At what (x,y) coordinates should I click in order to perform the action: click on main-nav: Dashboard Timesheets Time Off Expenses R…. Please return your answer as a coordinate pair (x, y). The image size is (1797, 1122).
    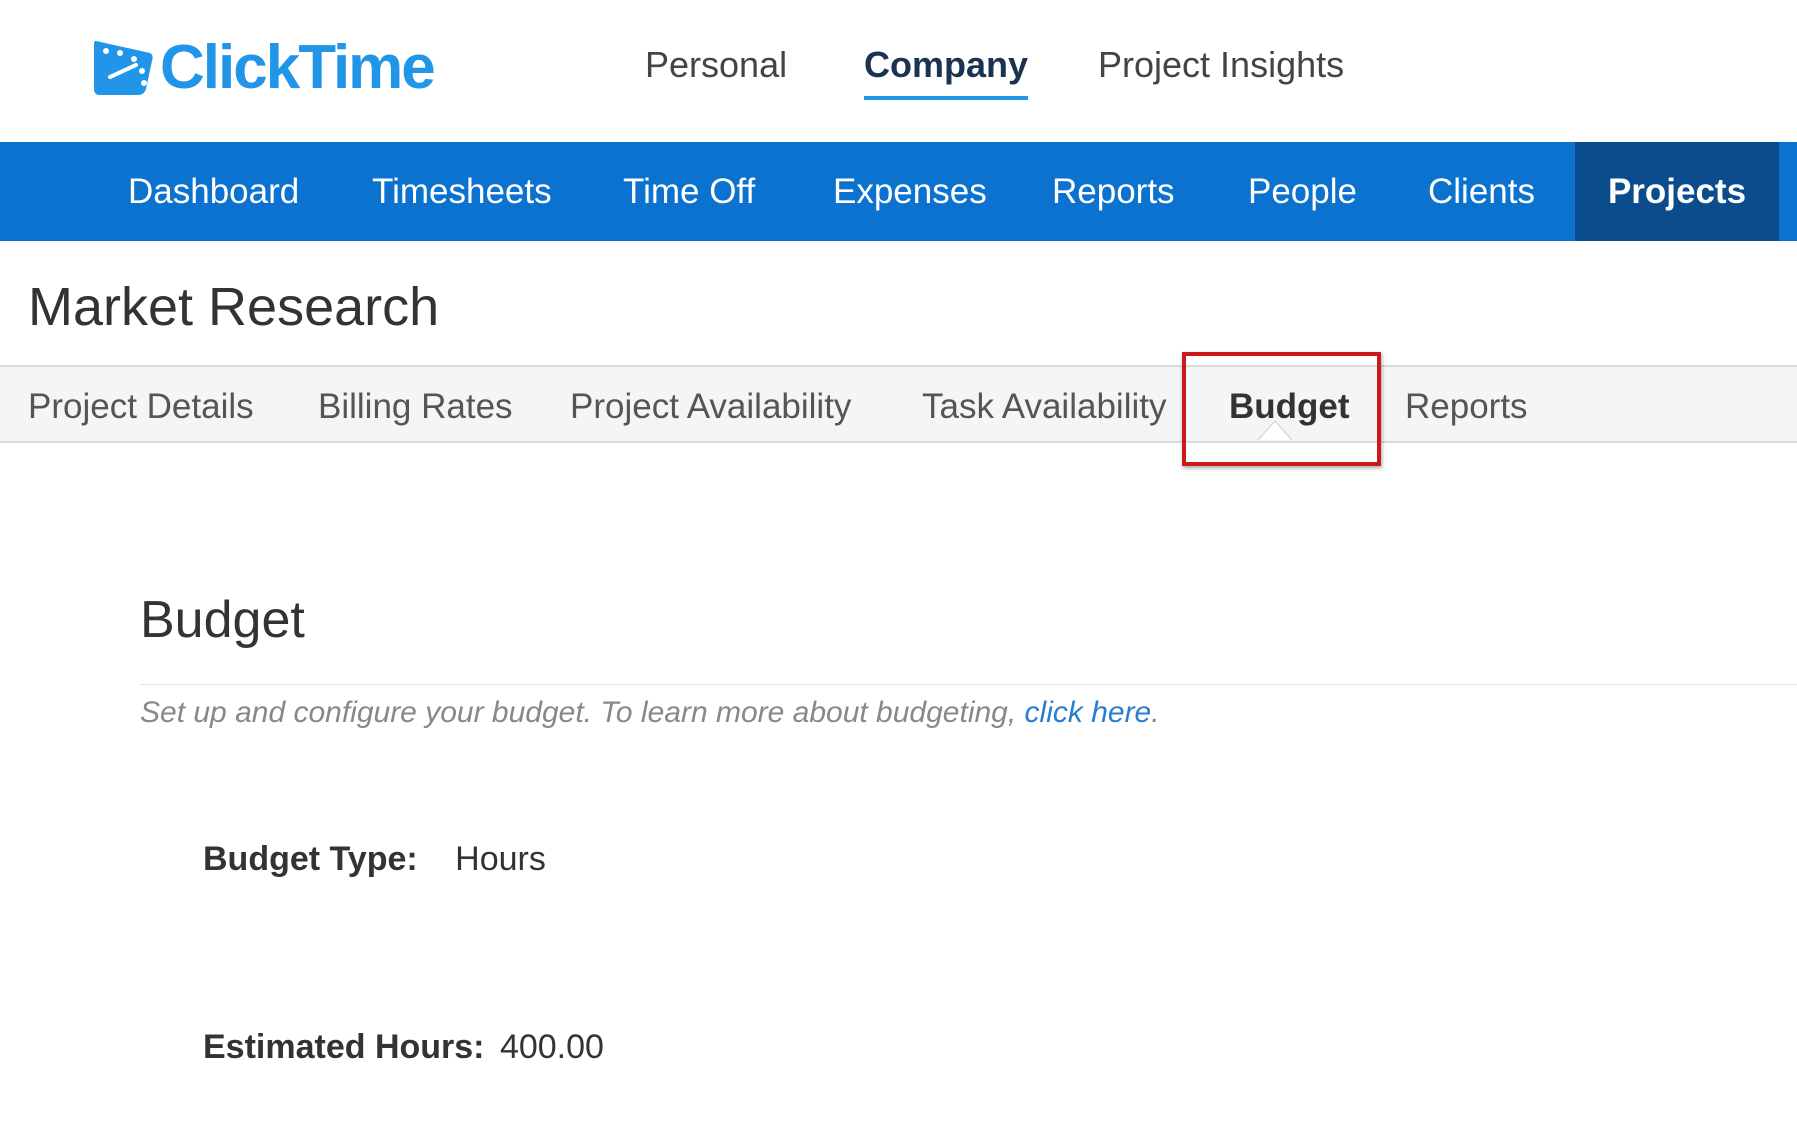
    Looking at the image, I should click on (898, 191).